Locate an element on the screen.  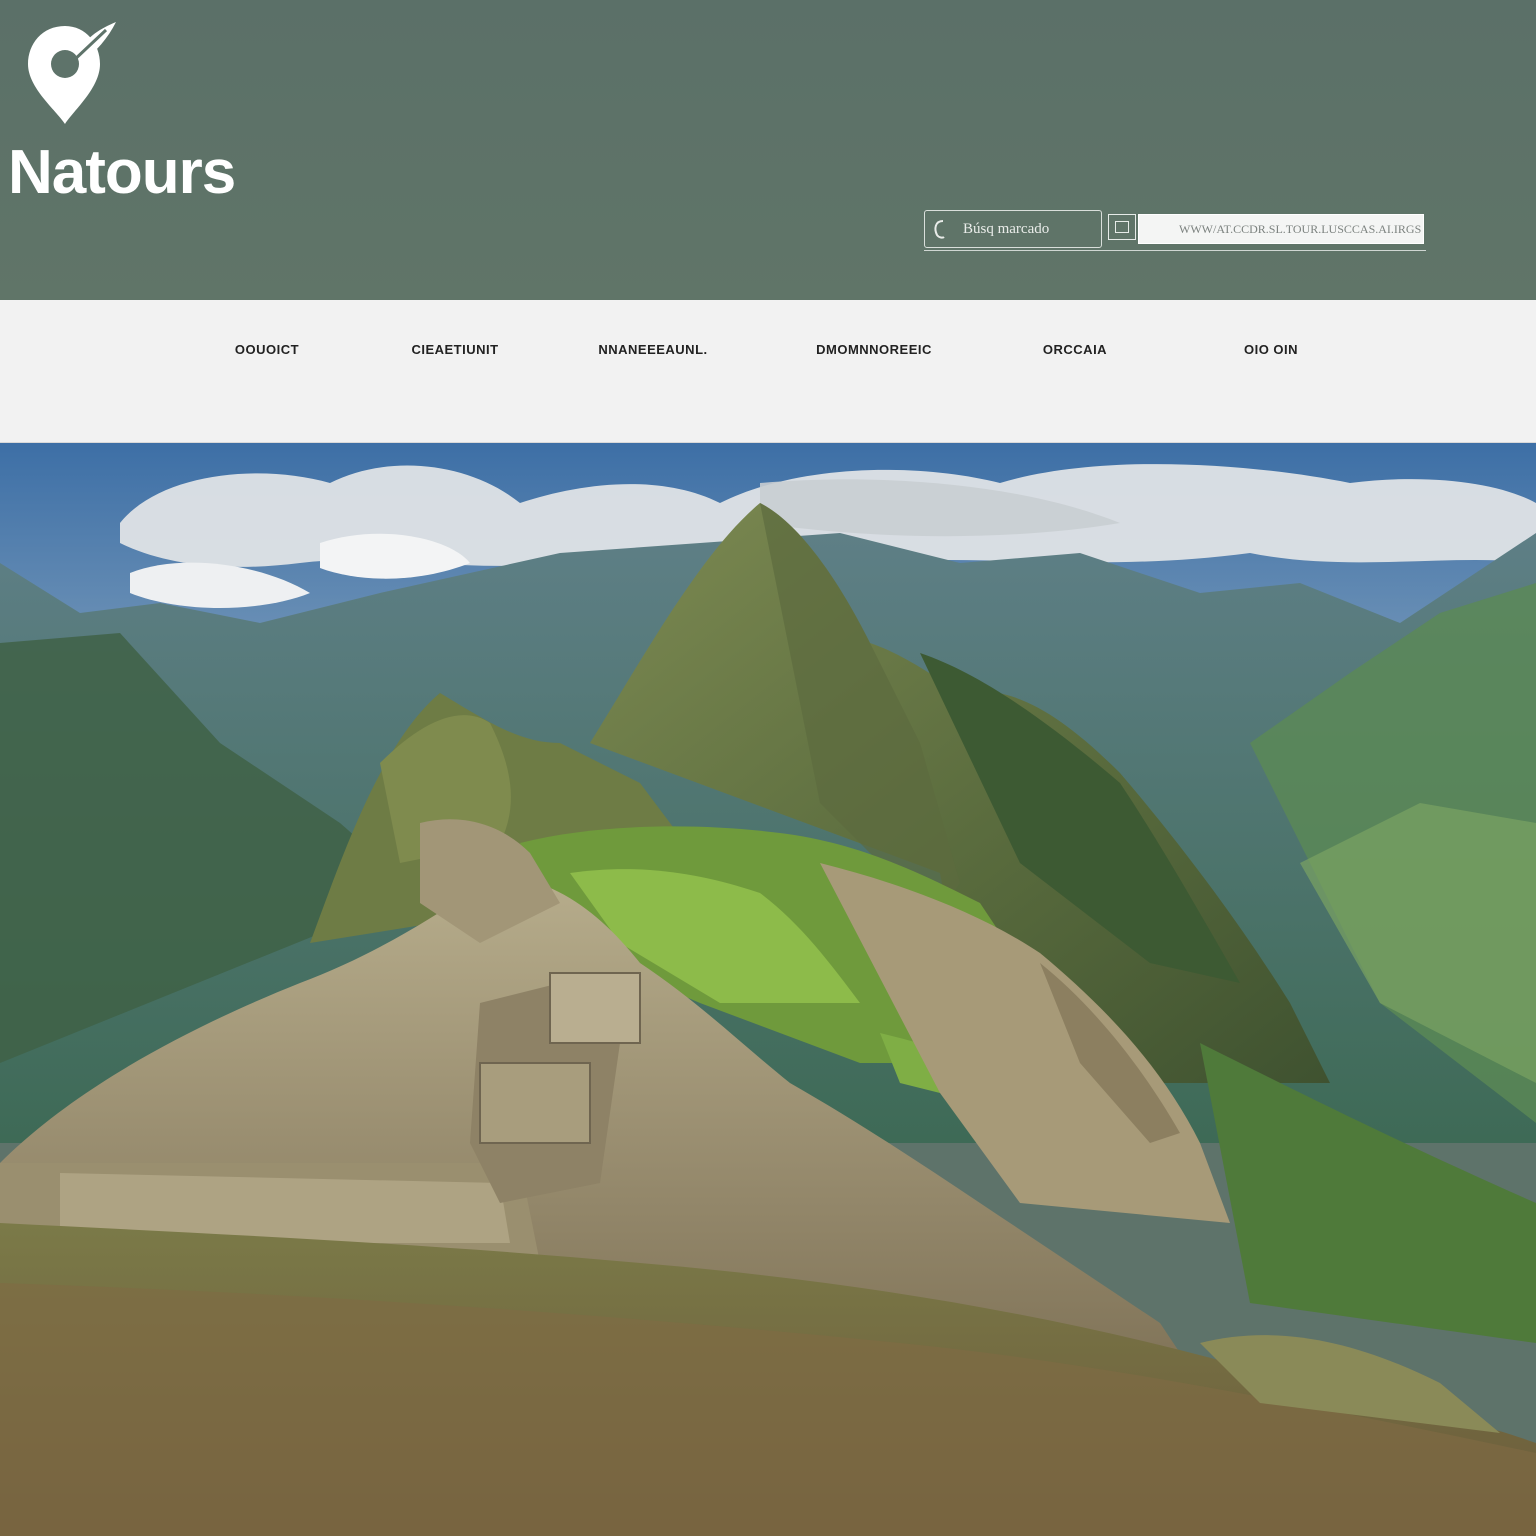
map-pin-leaf-icon is located at coordinates (72, 73).